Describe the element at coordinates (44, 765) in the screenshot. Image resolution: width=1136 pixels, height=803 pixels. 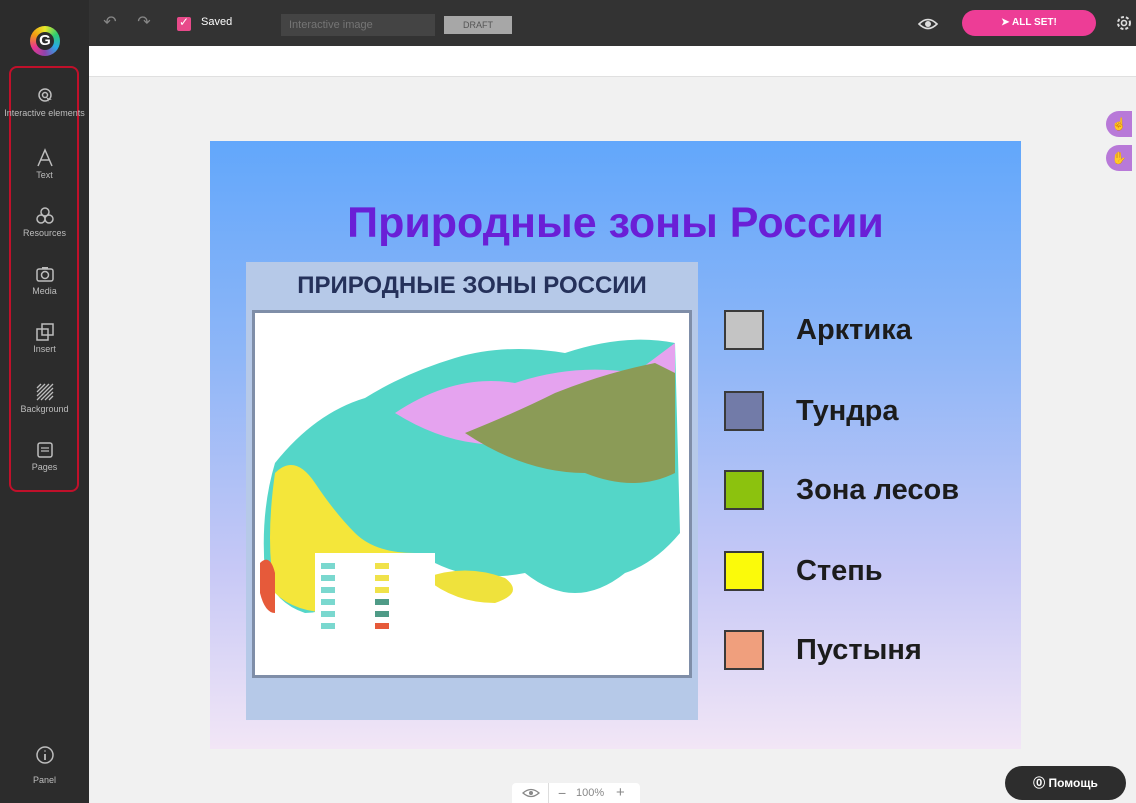
I see `sidebar-item-panel: Panel` at that location.